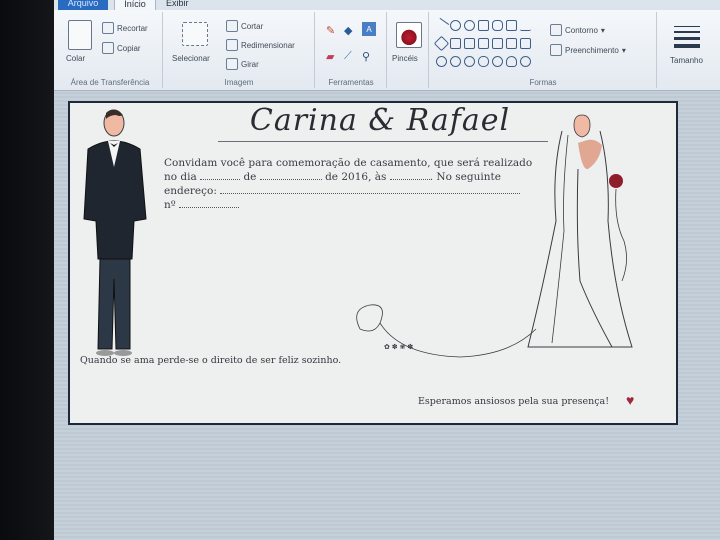 This screenshot has height=540, width=720. What do you see at coordinates (446, 331) in the screenshot?
I see `decorative-swirl: ✿ ✽ ❀ ✽` at bounding box center [446, 331].